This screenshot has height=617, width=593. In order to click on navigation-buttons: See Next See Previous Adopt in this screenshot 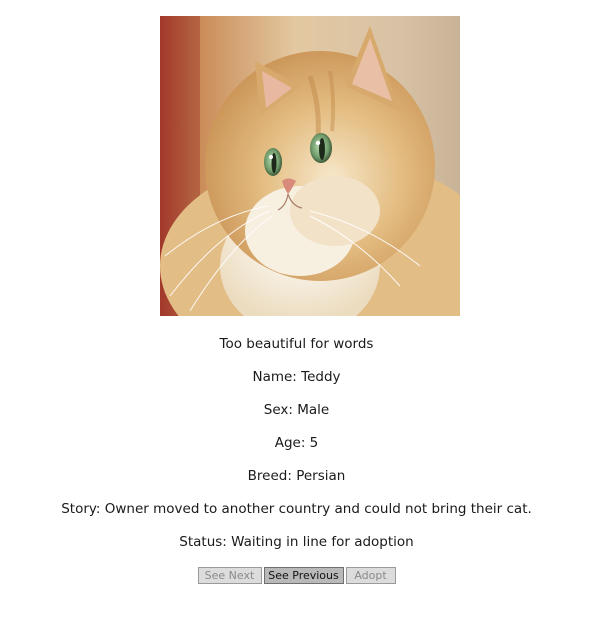, I will do `click(296, 575)`.